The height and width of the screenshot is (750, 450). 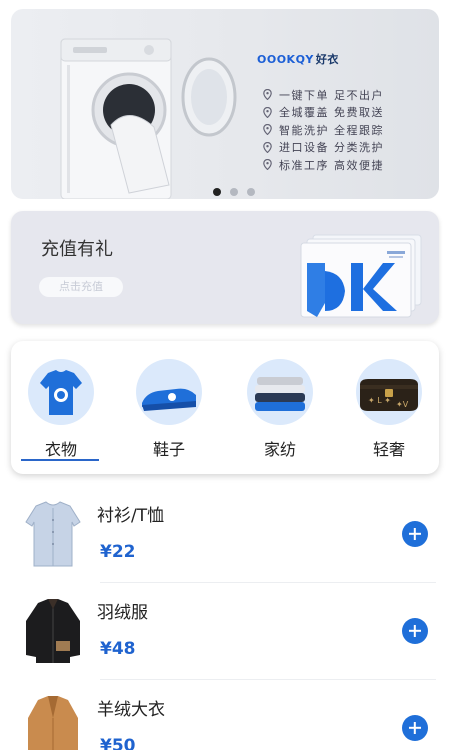 I want to click on luxury-bag-icon: ✦ L ✦ ✦V, so click(x=389, y=392).